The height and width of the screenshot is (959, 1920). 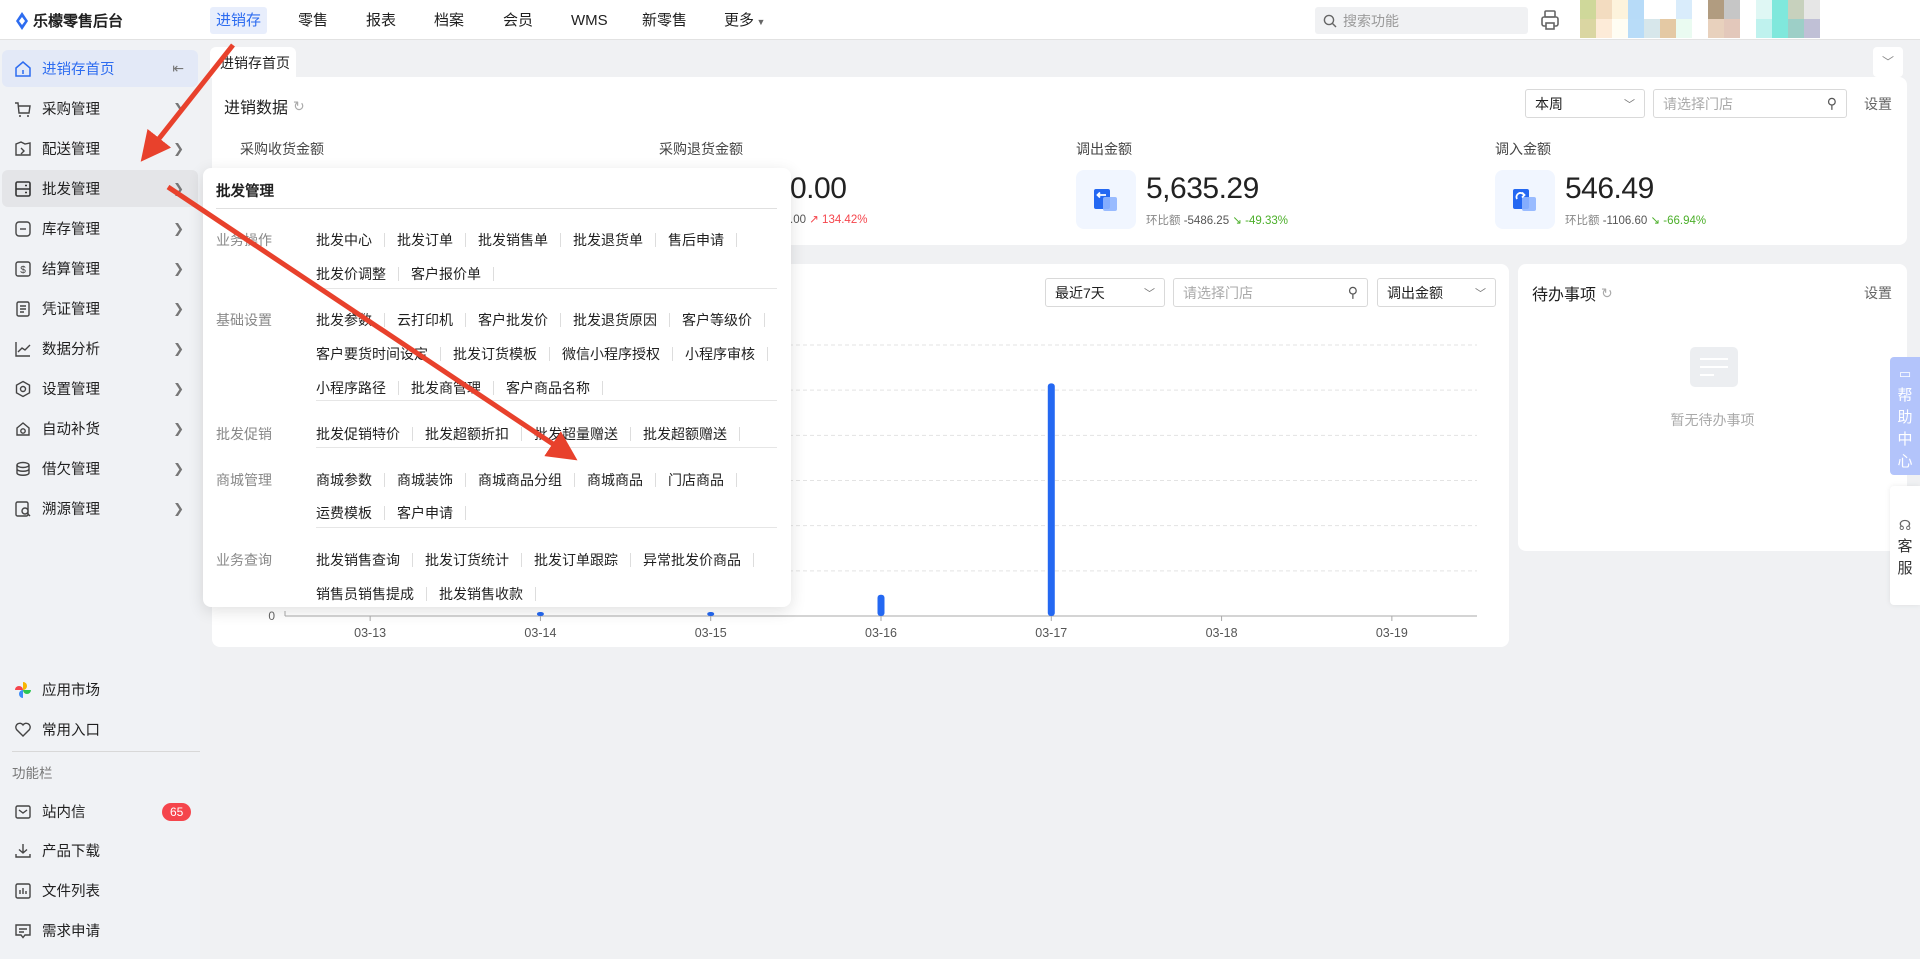 I want to click on nav-new-retail: 新零售, so click(x=664, y=20).